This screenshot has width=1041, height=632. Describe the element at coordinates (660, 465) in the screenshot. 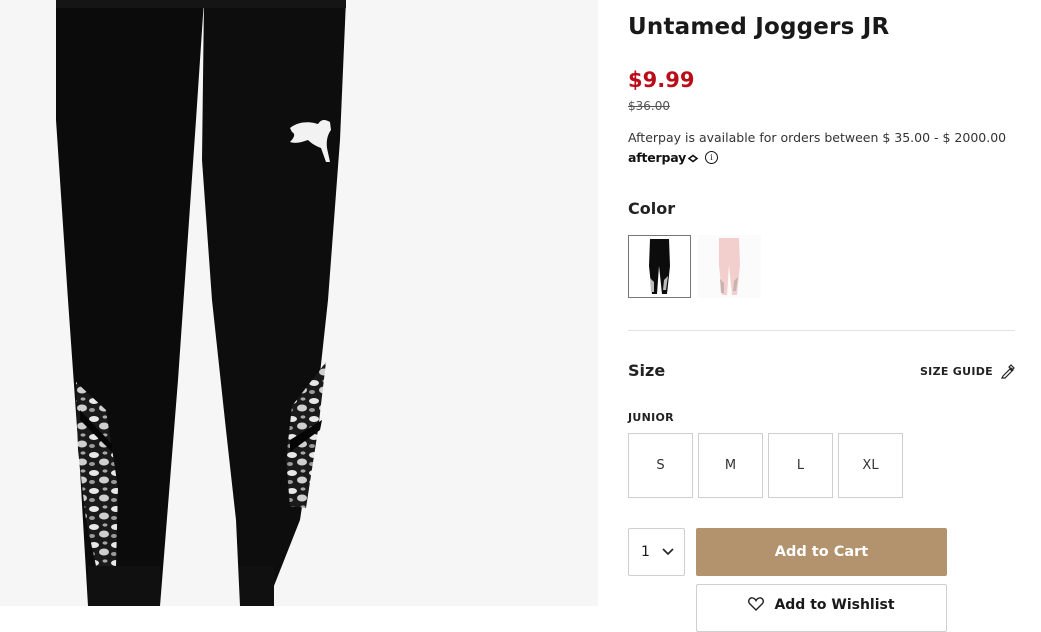

I see `size-option-s: S` at that location.